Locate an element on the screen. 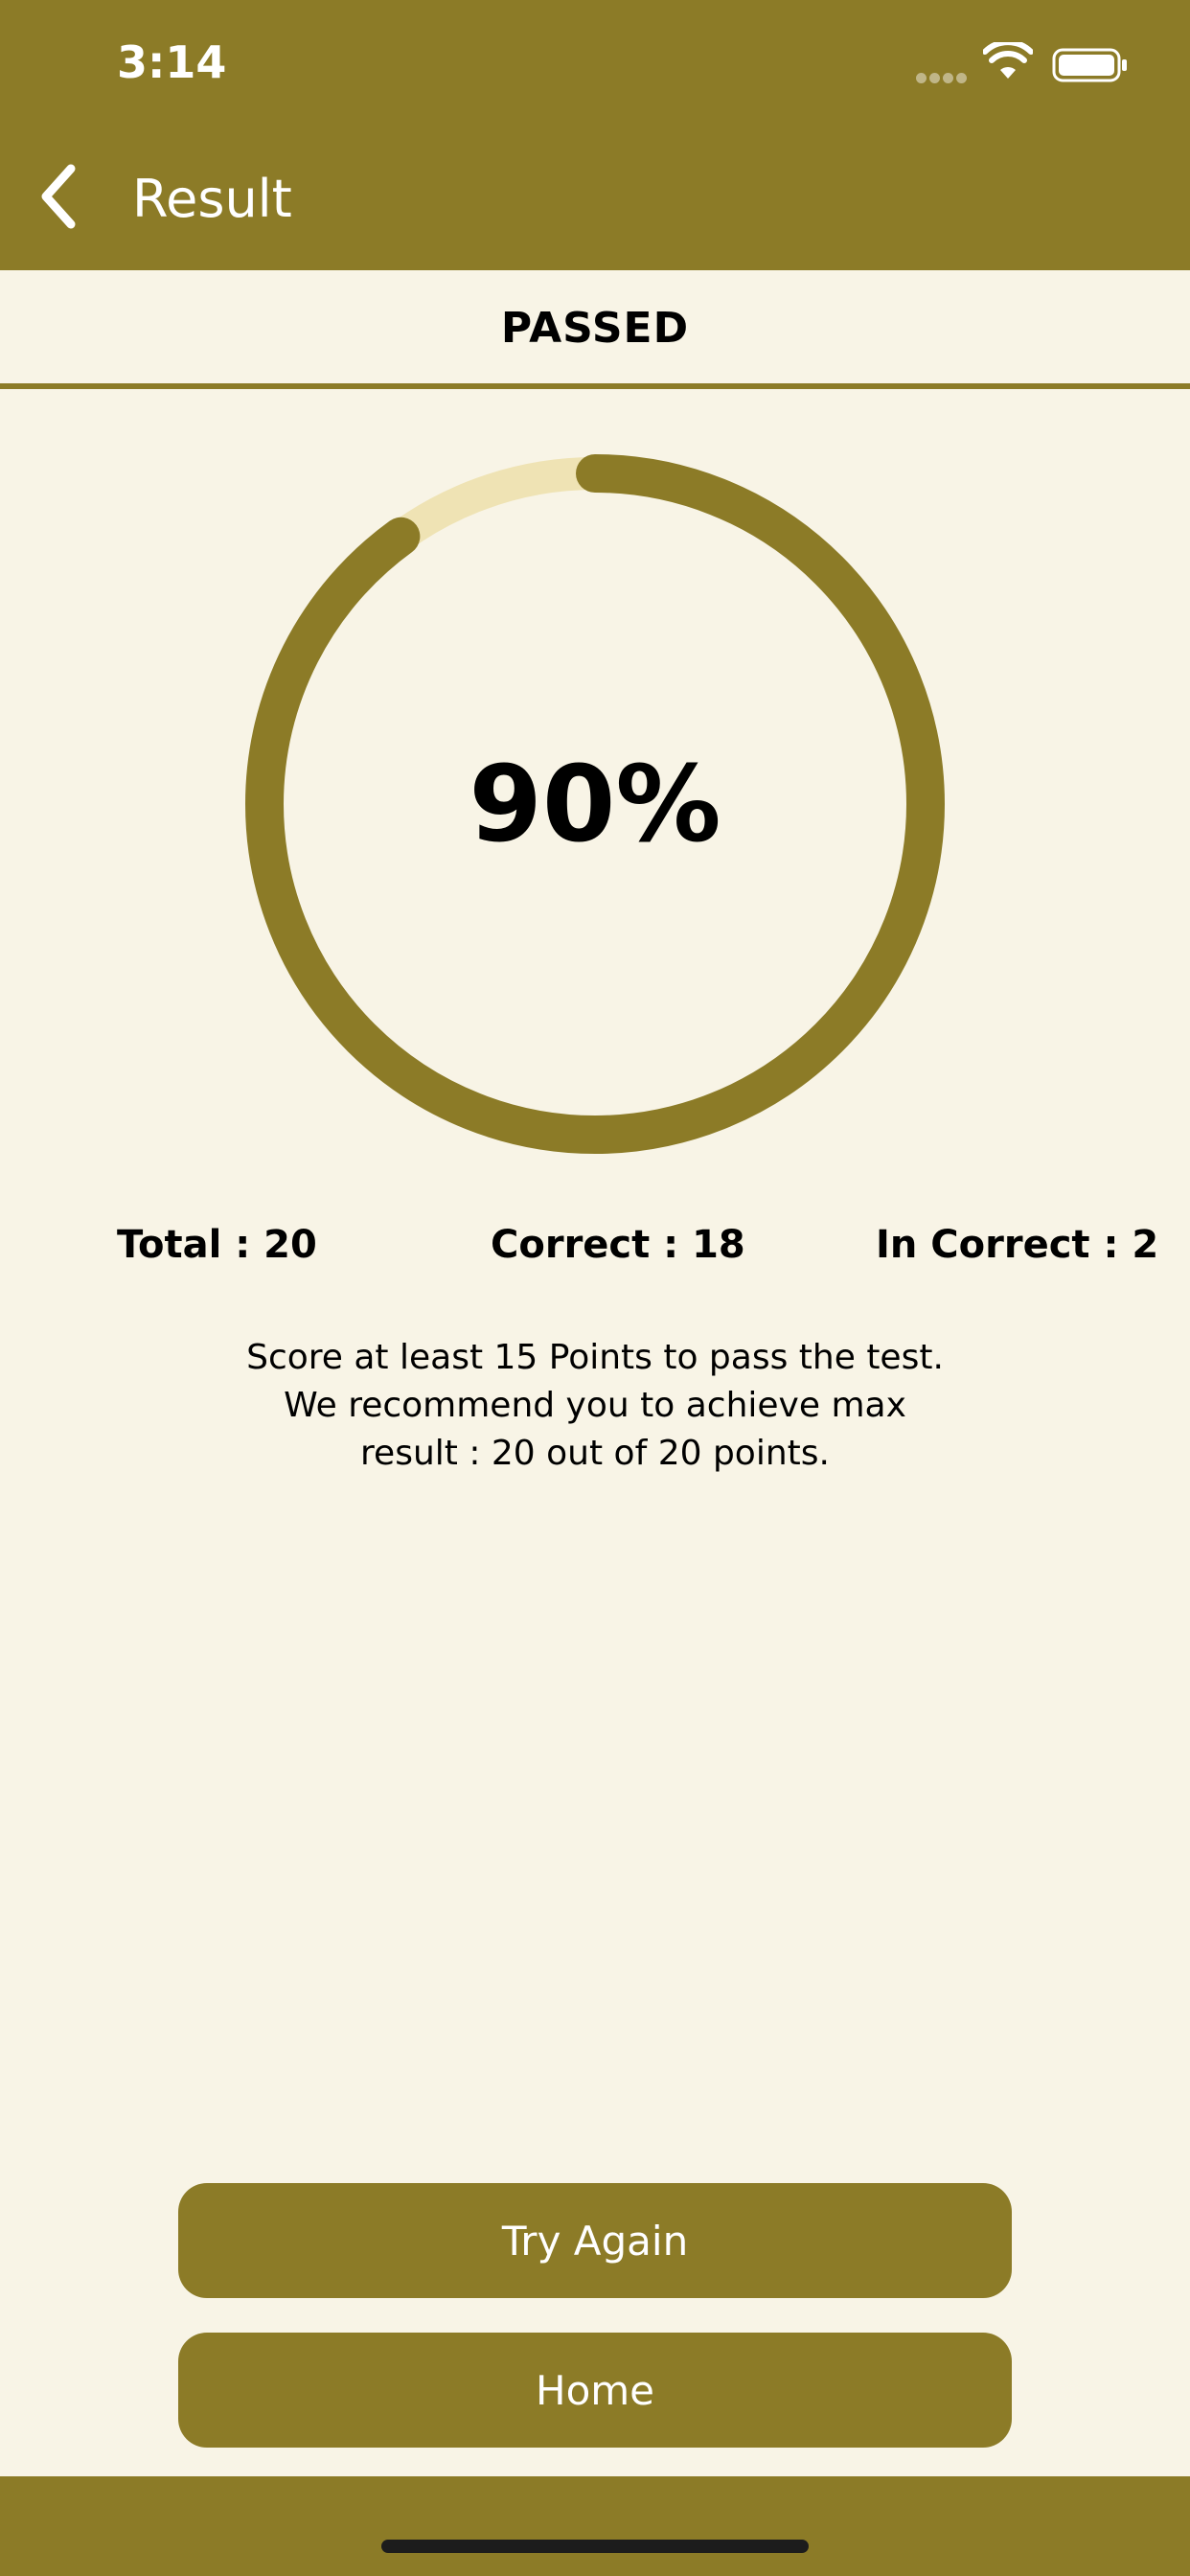 This screenshot has height=2576, width=1190. info-line: We recommend you to achieve max is located at coordinates (595, 1405).